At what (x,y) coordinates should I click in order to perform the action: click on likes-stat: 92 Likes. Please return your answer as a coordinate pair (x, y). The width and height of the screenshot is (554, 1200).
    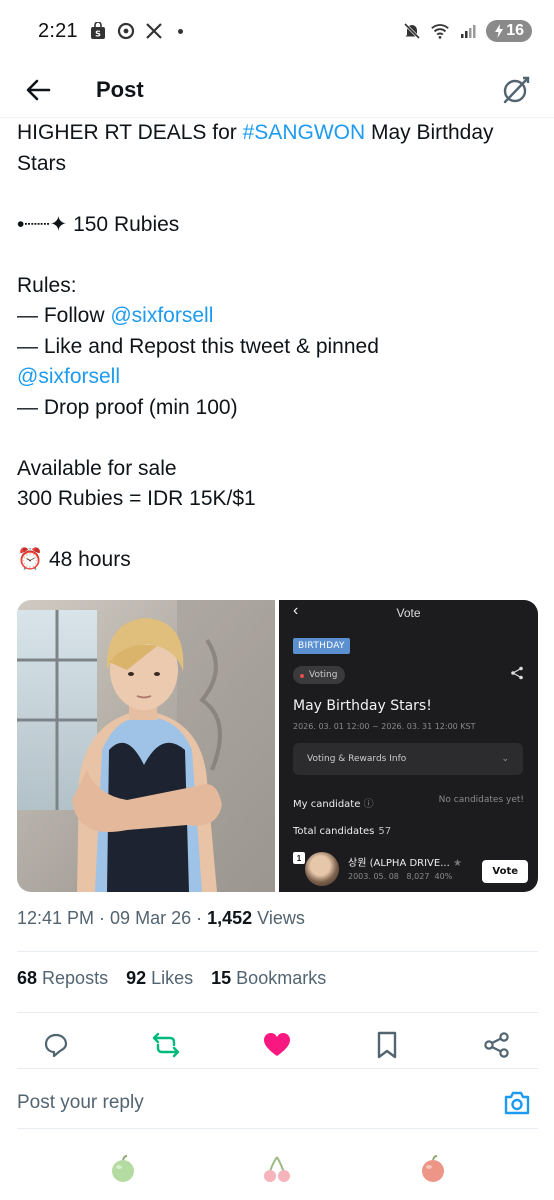
    Looking at the image, I should click on (159, 978).